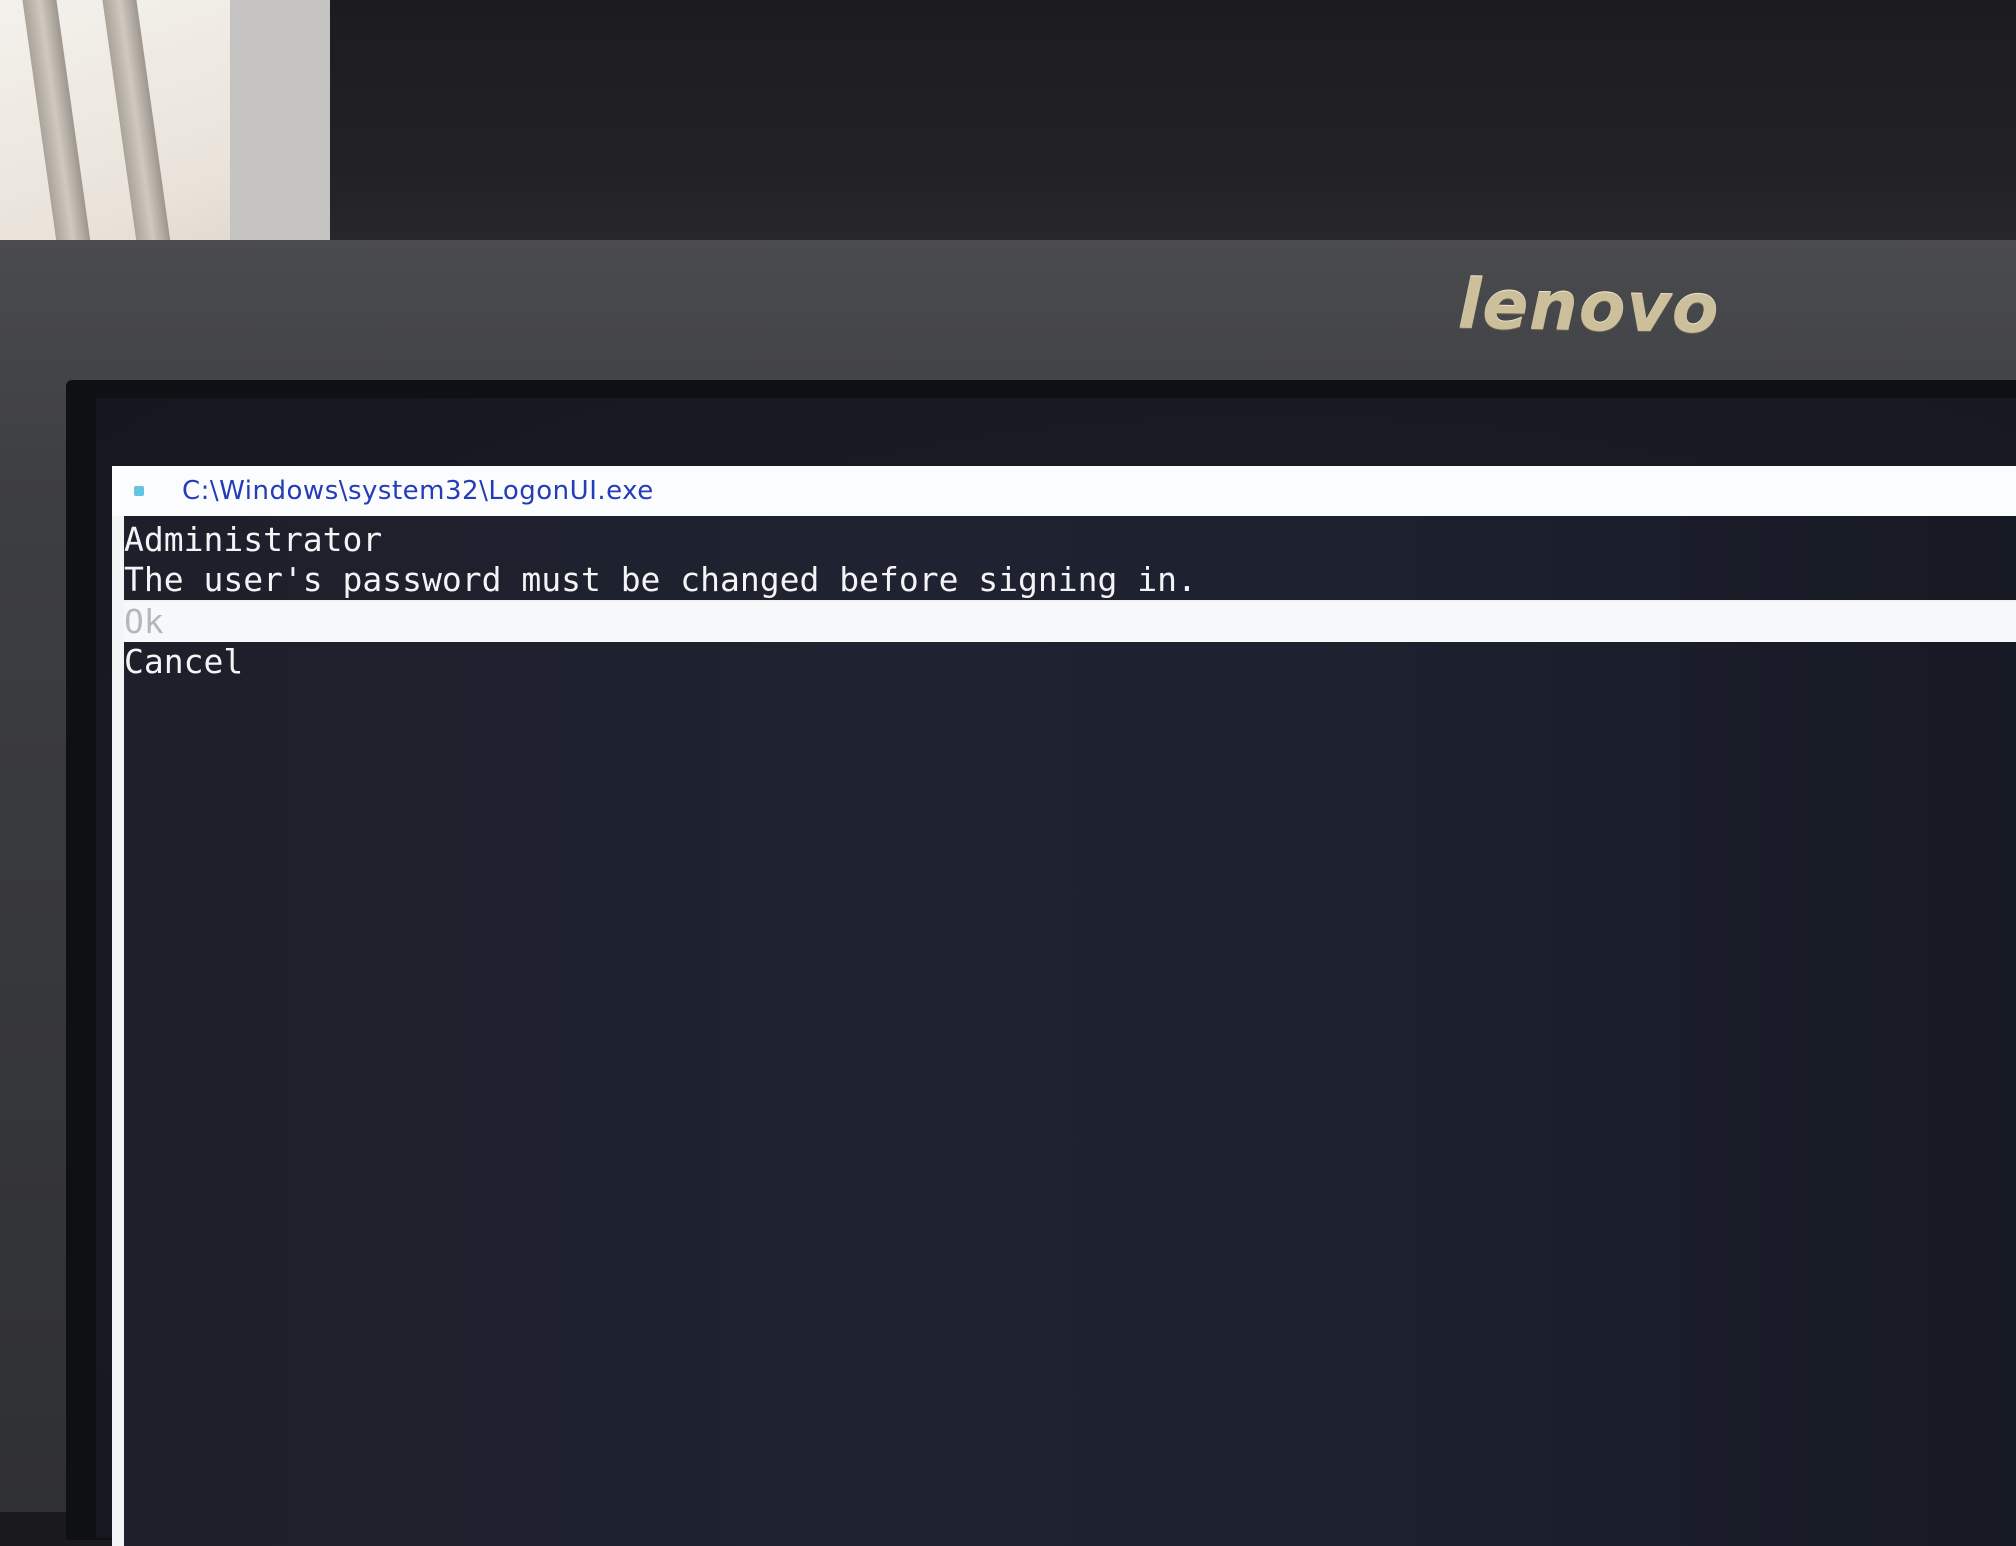  What do you see at coordinates (1589, 307) in the screenshot?
I see `brand-logo: lenovo` at bounding box center [1589, 307].